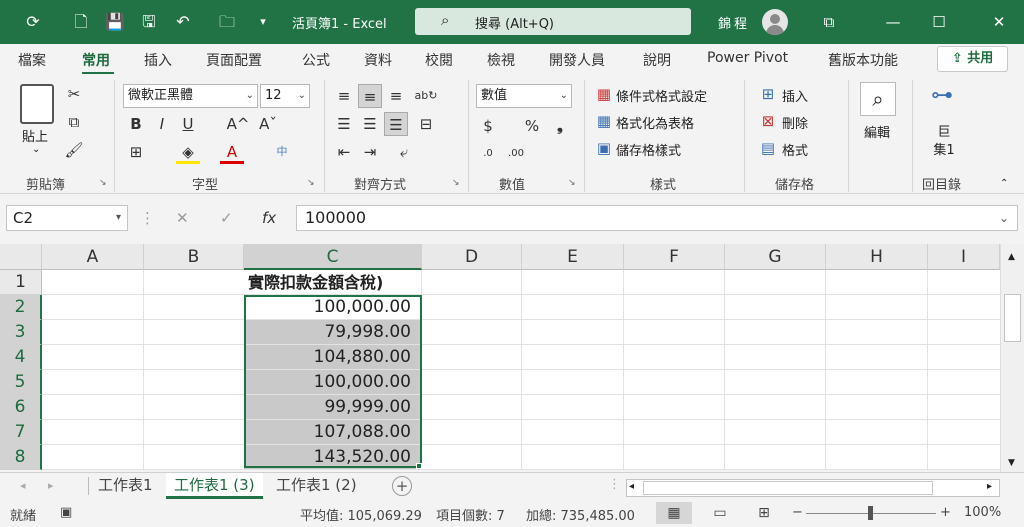 The height and width of the screenshot is (527, 1024). Describe the element at coordinates (532, 126) in the screenshot. I see `percent-icon: %` at that location.